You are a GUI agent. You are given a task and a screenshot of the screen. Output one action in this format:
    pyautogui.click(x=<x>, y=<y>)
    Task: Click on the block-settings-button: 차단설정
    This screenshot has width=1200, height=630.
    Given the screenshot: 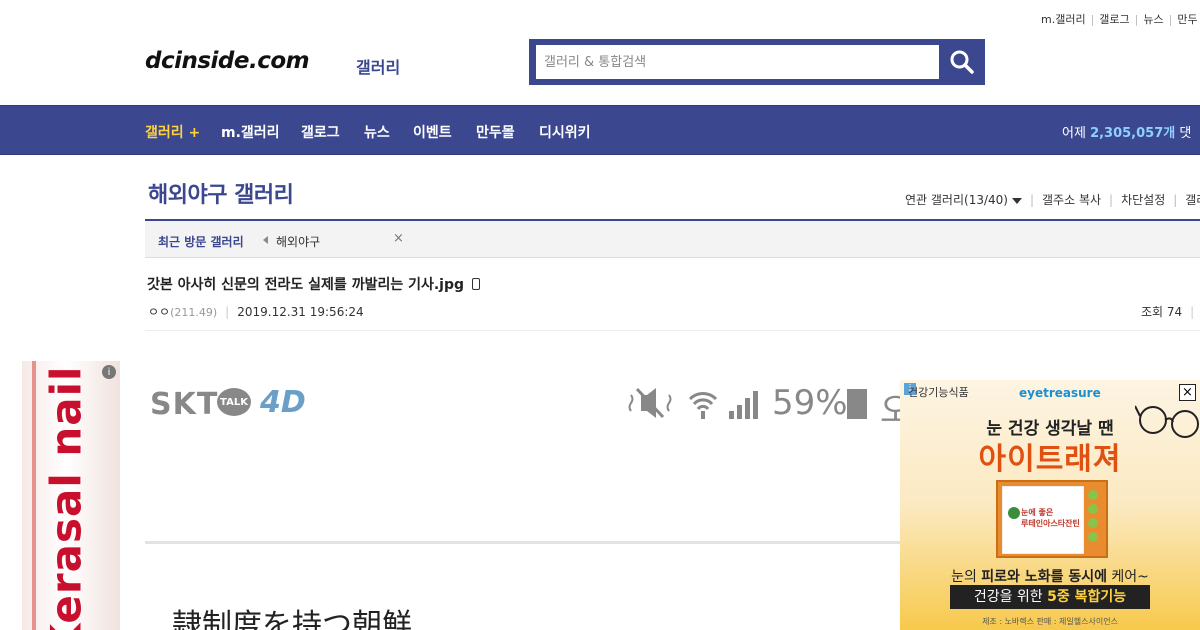 What is the action you would take?
    pyautogui.click(x=1143, y=200)
    